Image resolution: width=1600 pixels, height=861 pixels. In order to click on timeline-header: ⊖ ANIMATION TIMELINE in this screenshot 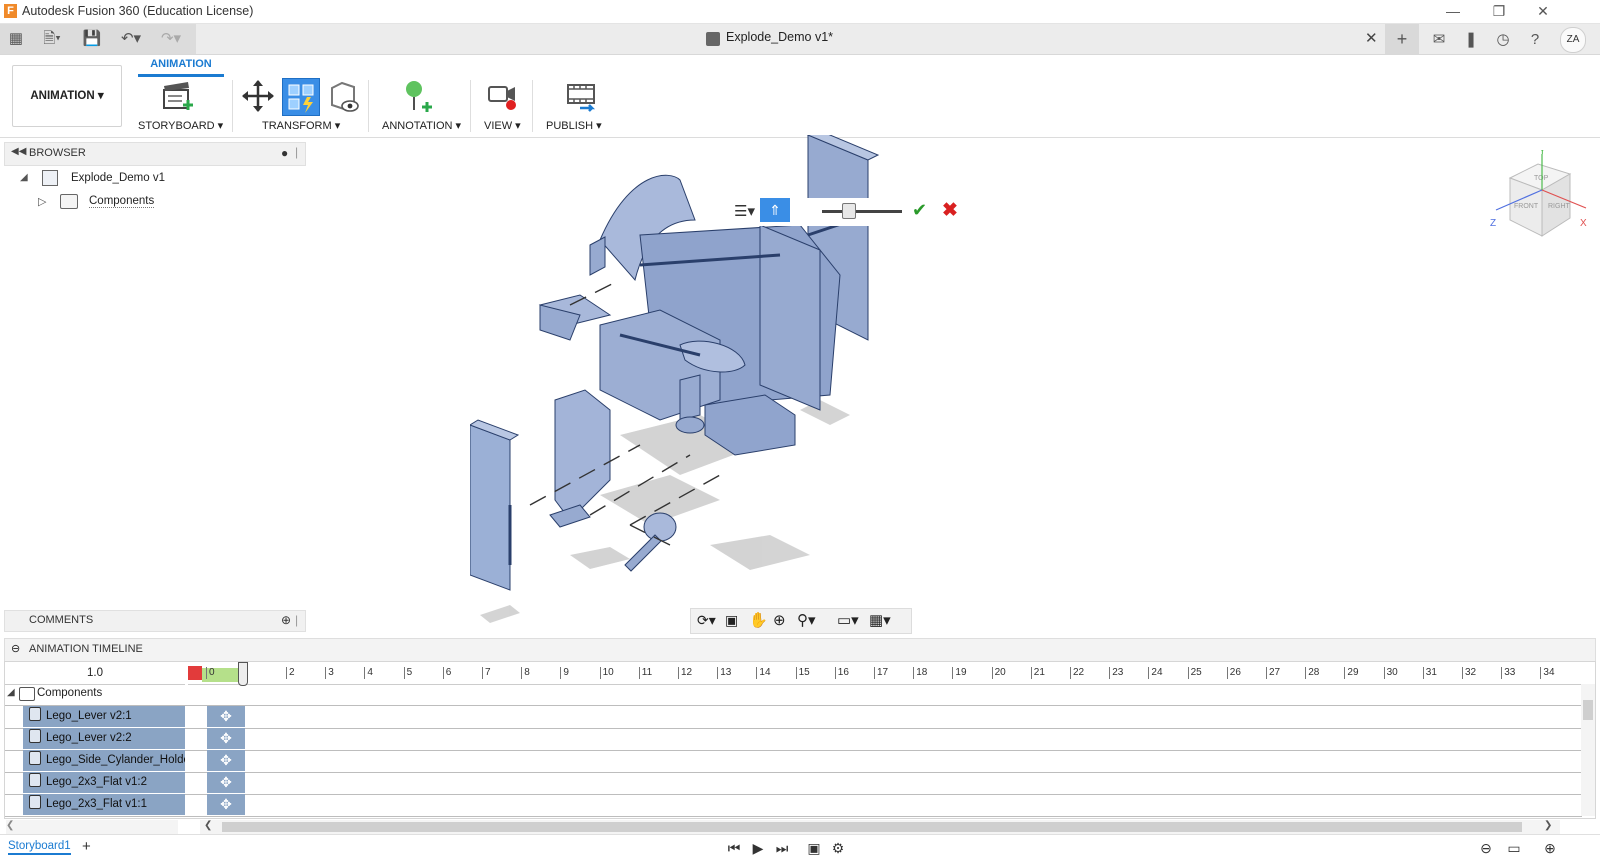, I will do `click(800, 650)`.